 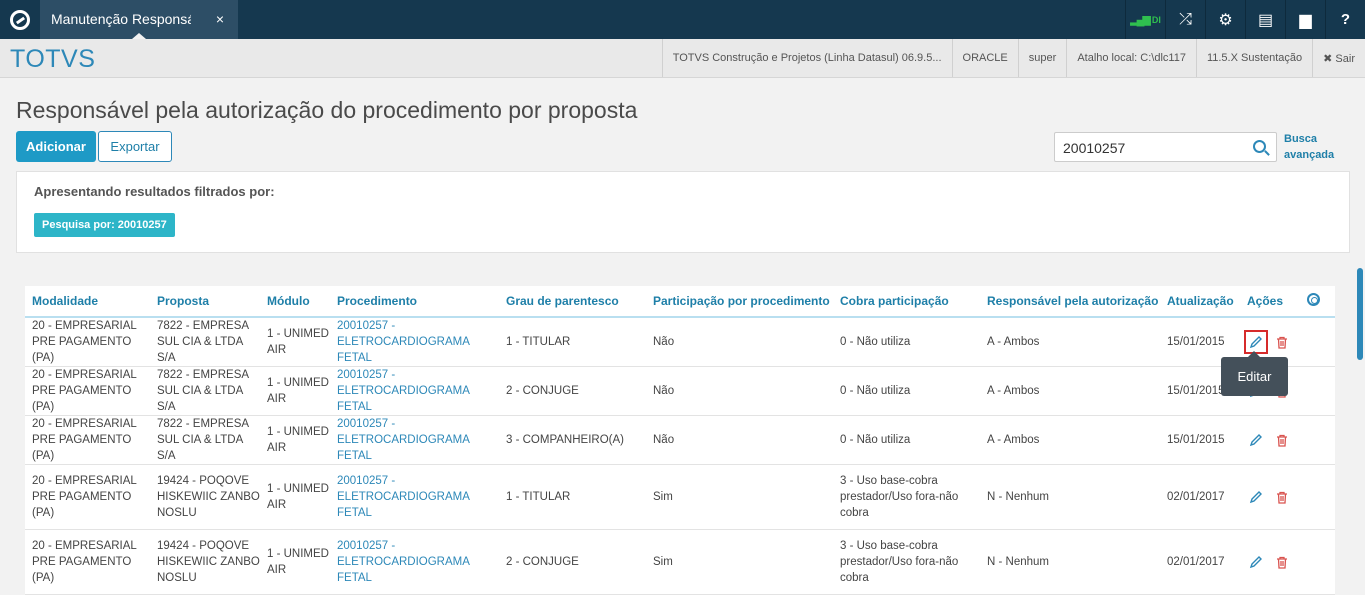 I want to click on scrollbar, so click(x=1360, y=314).